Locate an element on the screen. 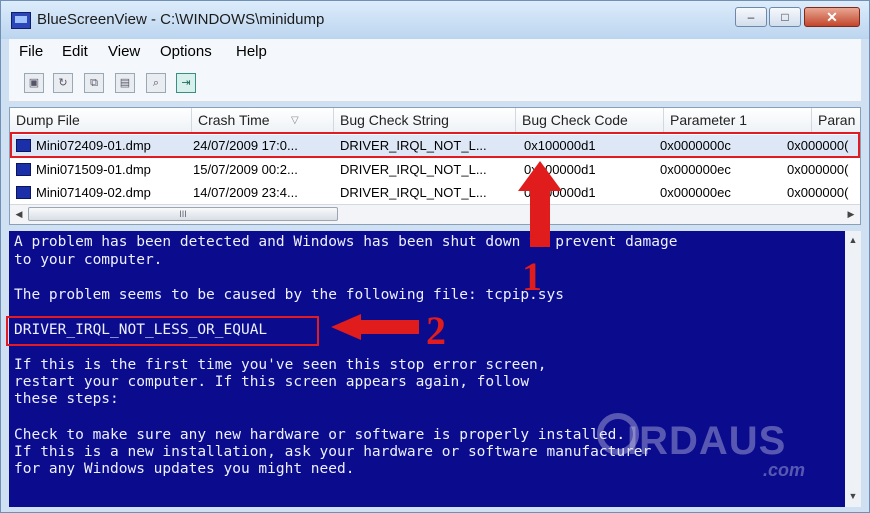 The height and width of the screenshot is (513, 870). scroll-left-icon: ◀ is located at coordinates (19, 214).